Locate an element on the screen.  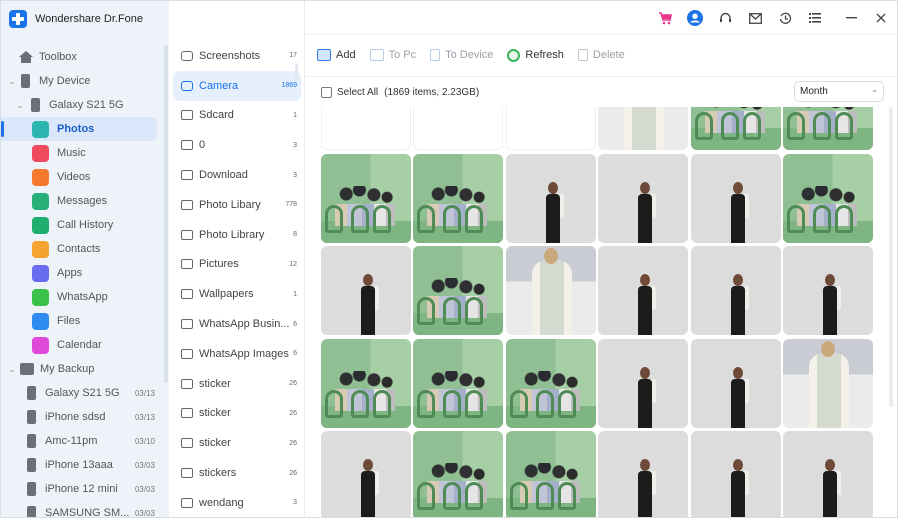
album-scrollbar is located at coordinates (296, 72).